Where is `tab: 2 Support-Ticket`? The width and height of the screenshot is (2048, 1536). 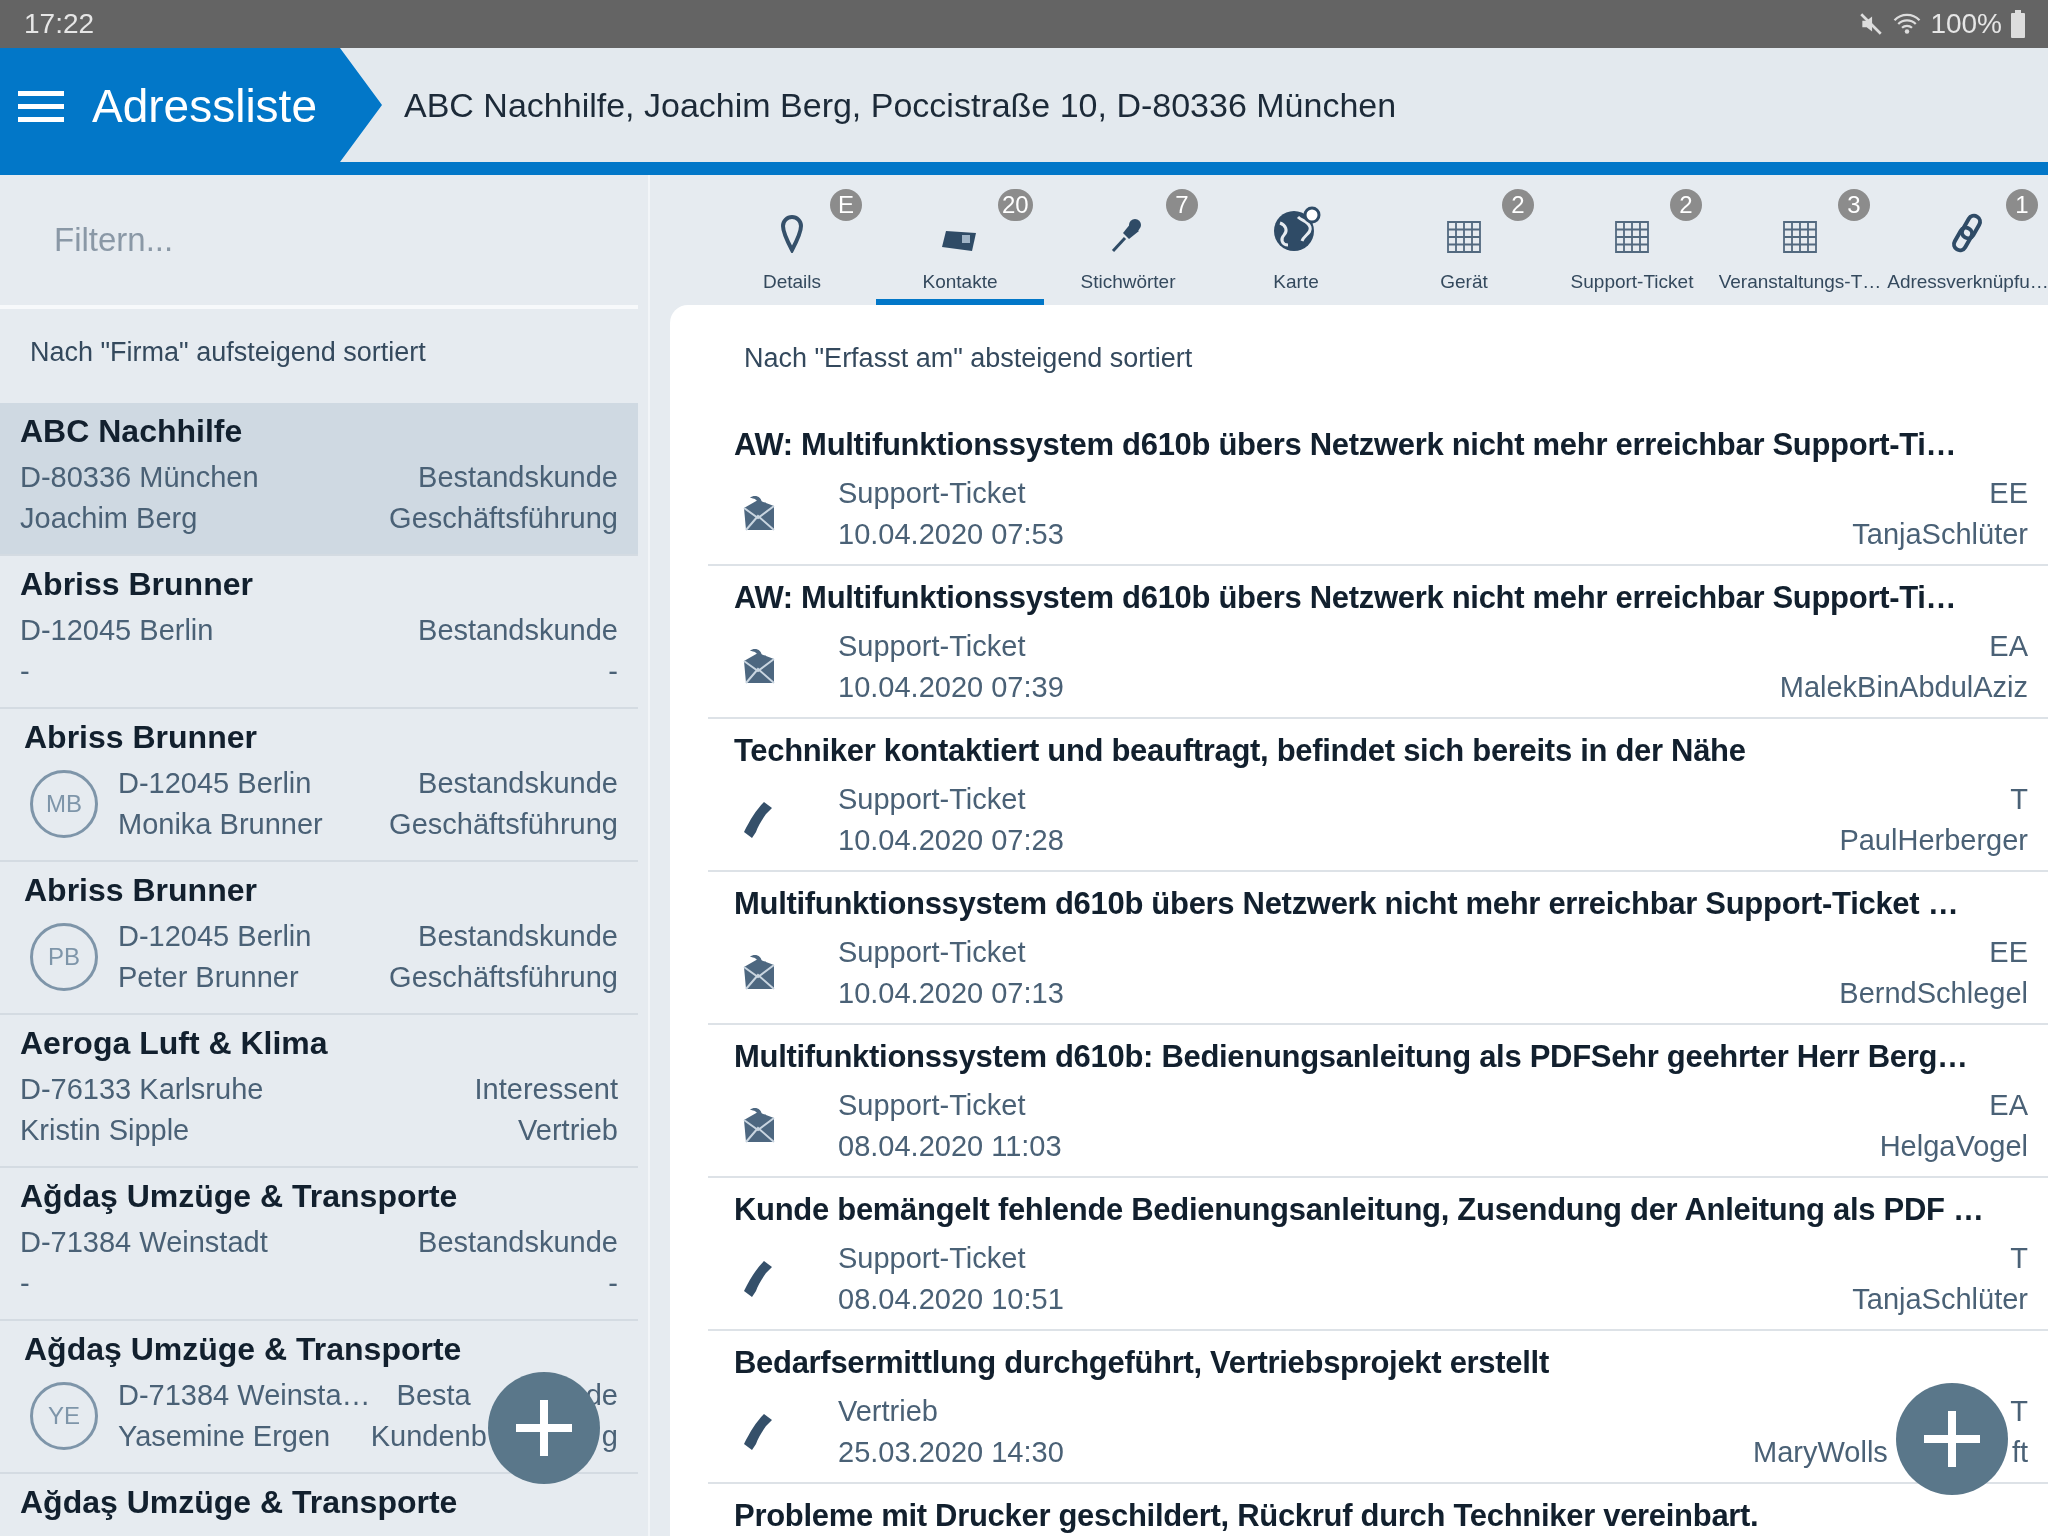
tab: 2 Support-Ticket is located at coordinates (1632, 240).